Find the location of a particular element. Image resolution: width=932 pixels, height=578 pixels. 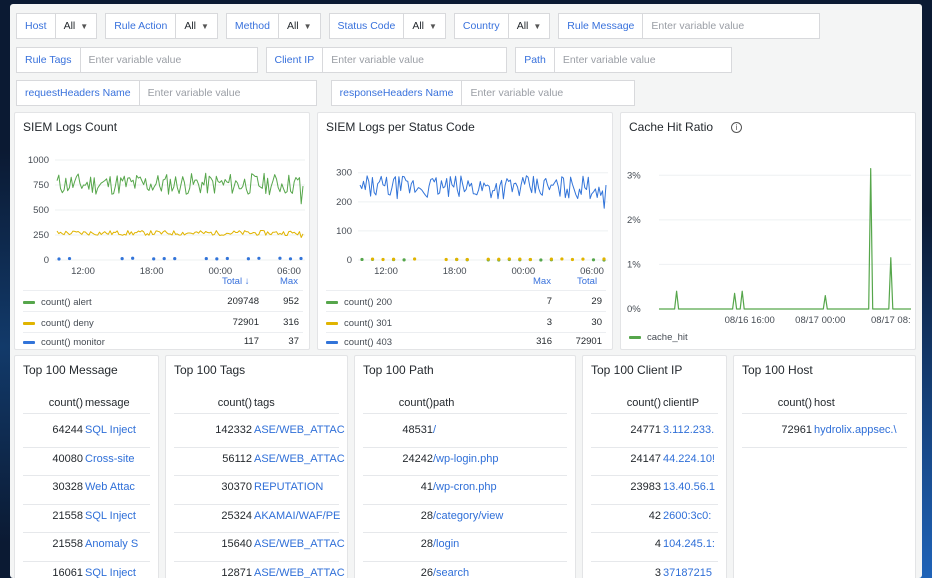

legend-item-cache-hit: cache_hit is located at coordinates (658, 337).